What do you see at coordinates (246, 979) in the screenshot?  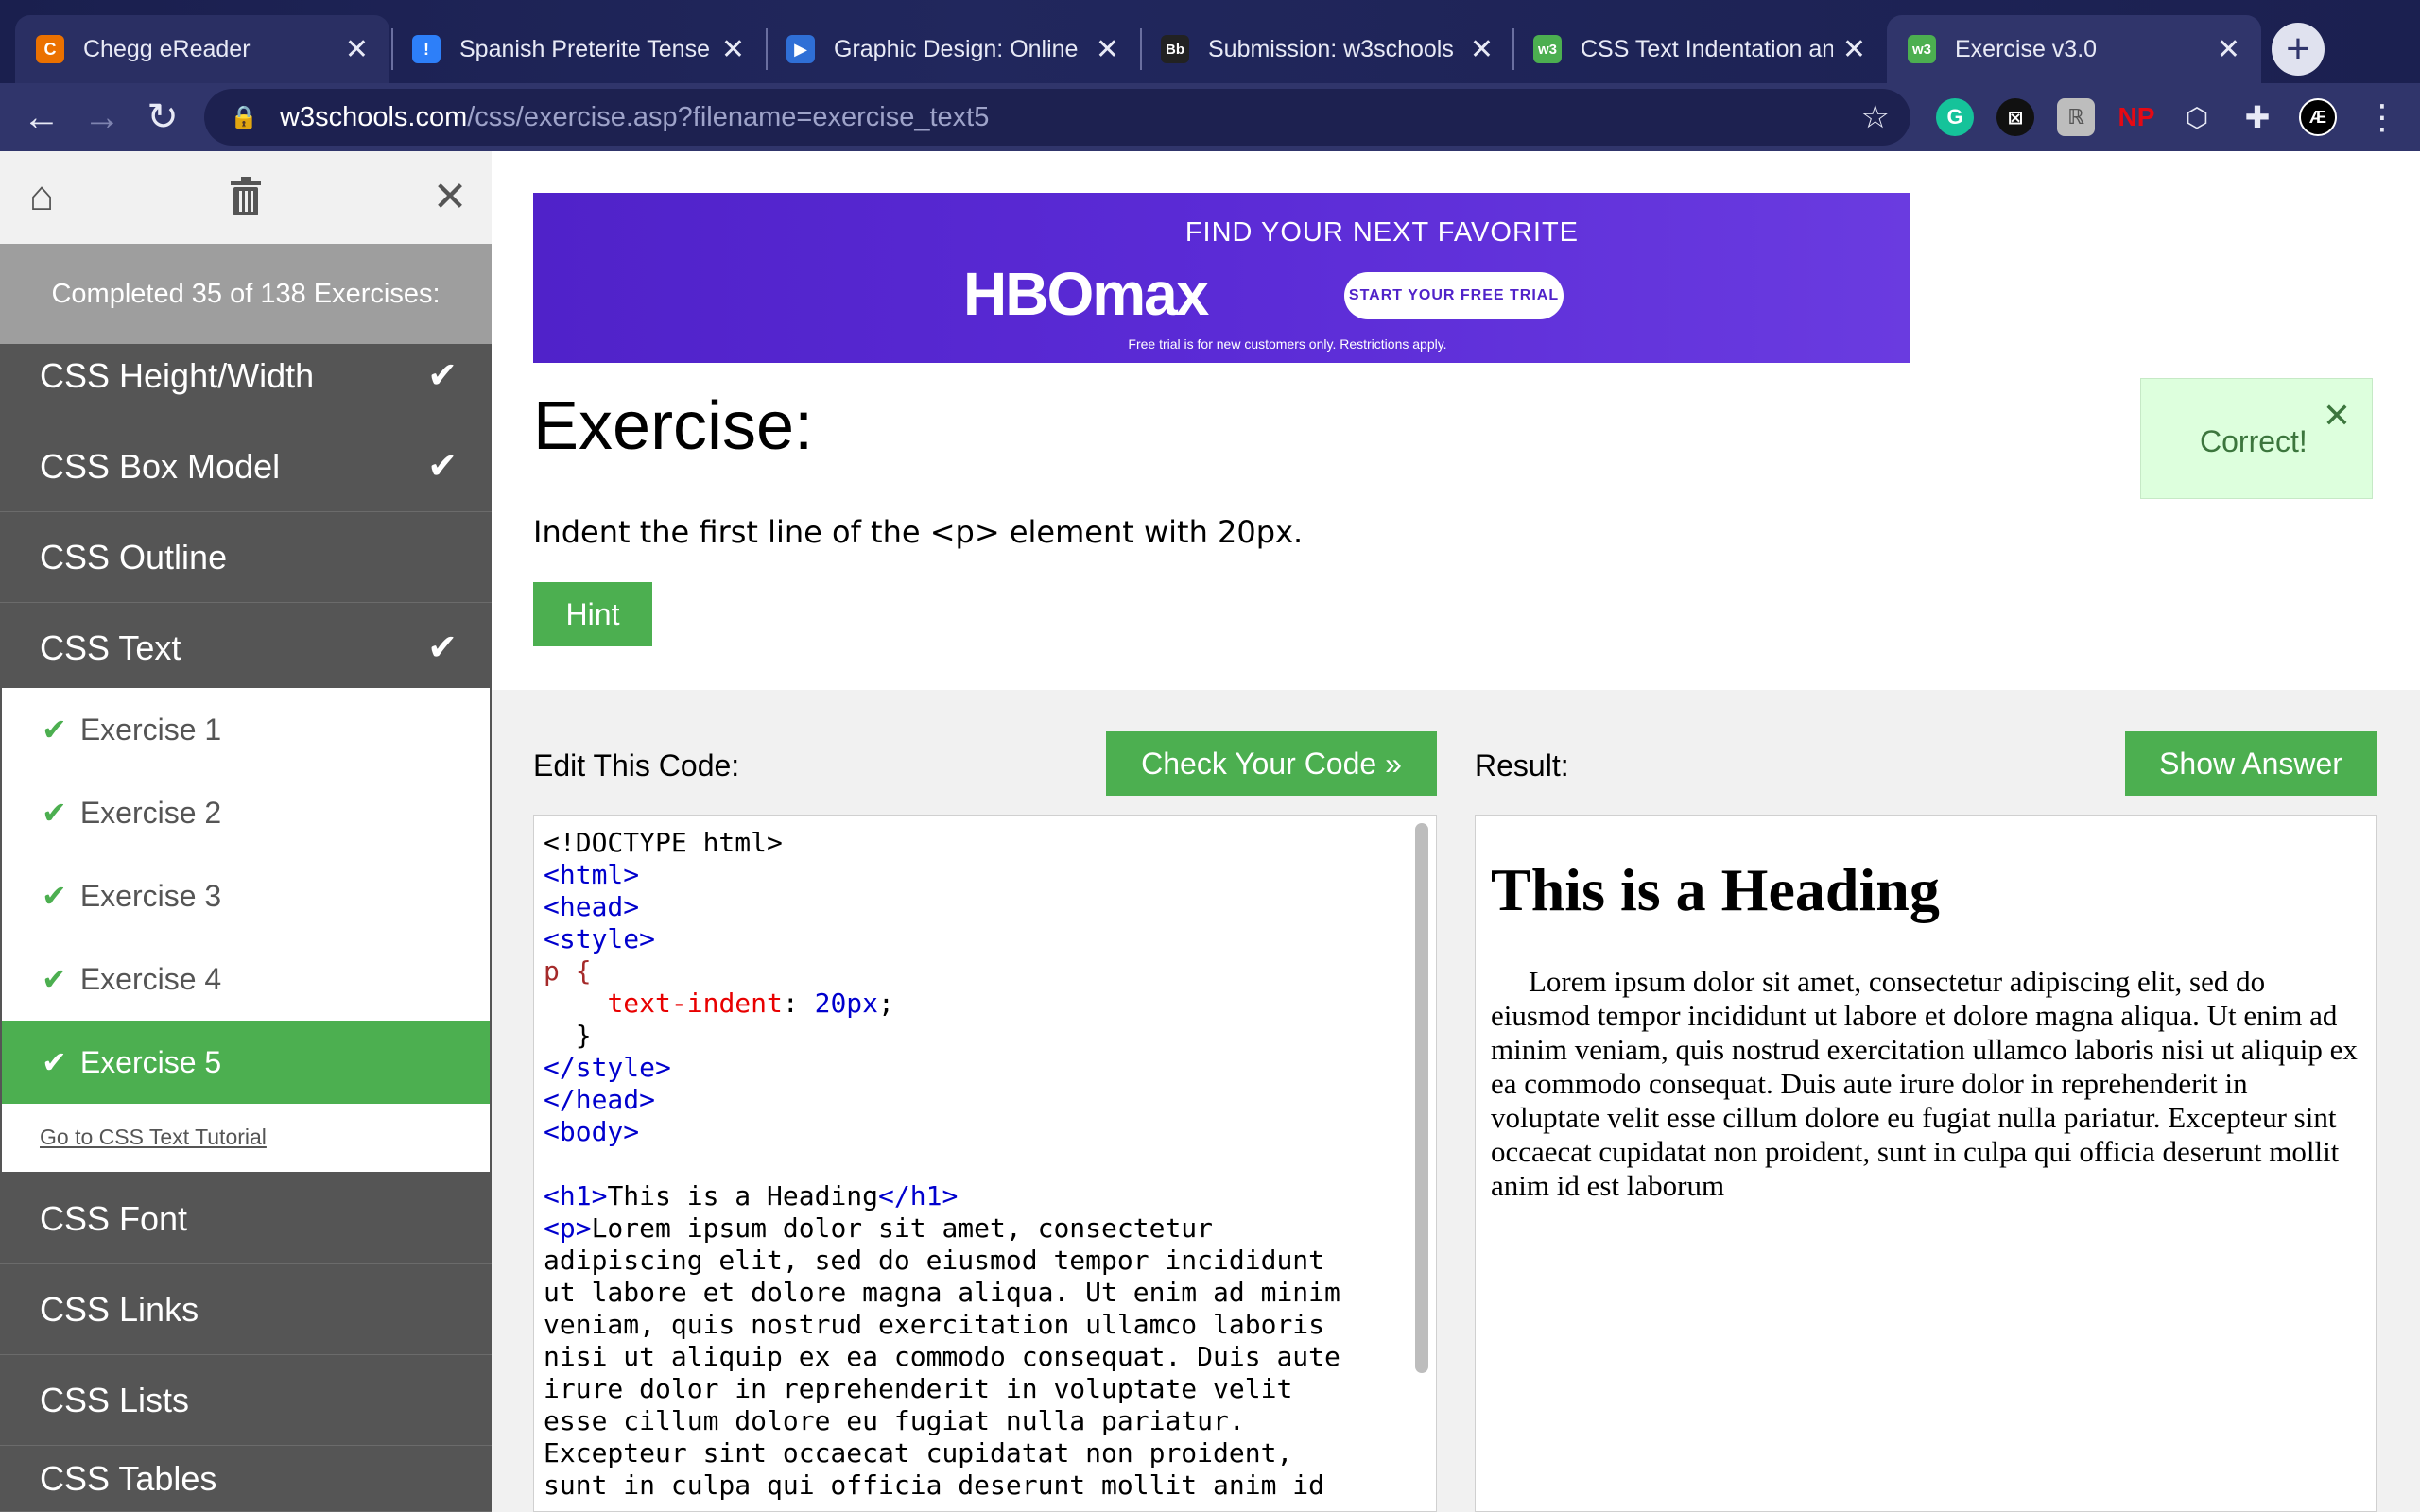 I see `exercise-item-4: ✔ Exercise 4` at bounding box center [246, 979].